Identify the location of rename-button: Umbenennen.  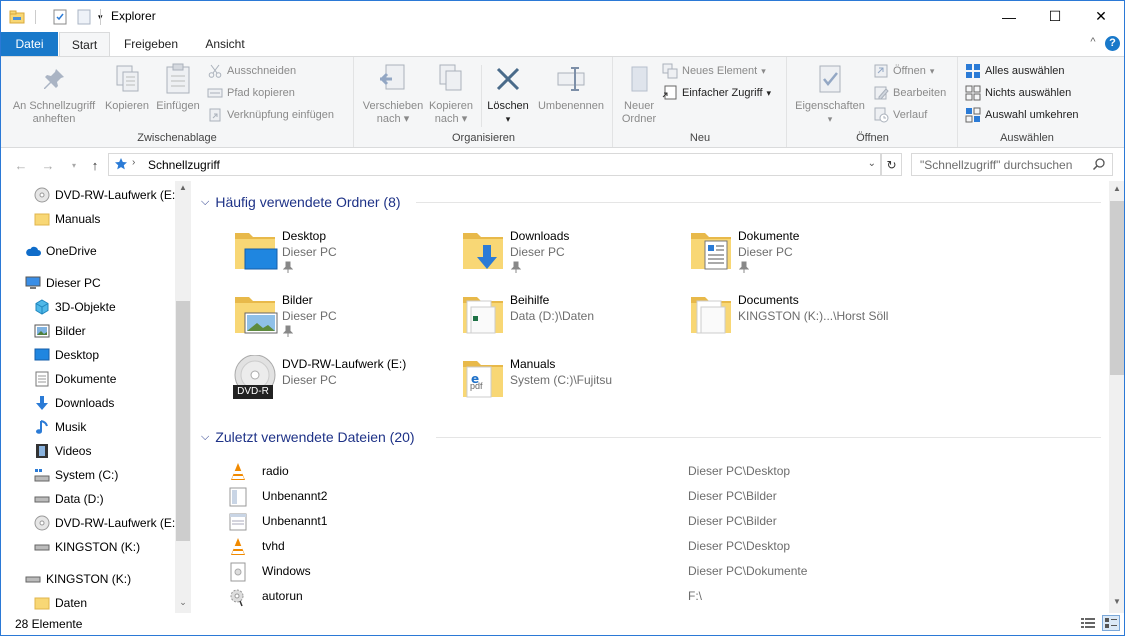
(571, 88).